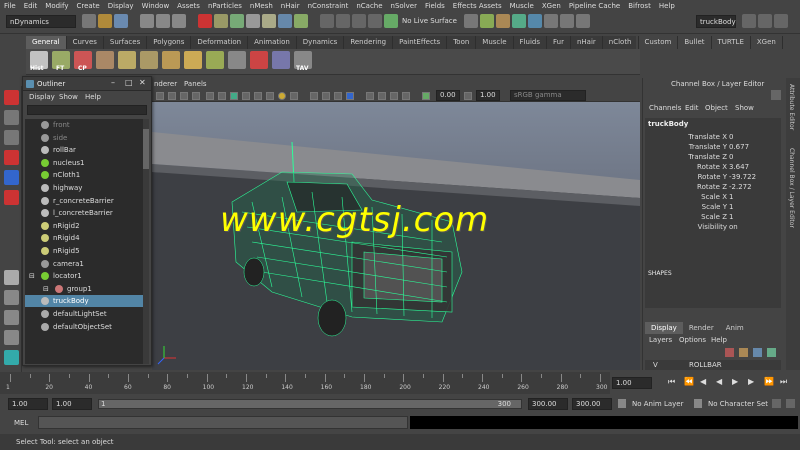 The height and width of the screenshot is (450, 800). I want to click on exposure-field: 0.00, so click(448, 95).